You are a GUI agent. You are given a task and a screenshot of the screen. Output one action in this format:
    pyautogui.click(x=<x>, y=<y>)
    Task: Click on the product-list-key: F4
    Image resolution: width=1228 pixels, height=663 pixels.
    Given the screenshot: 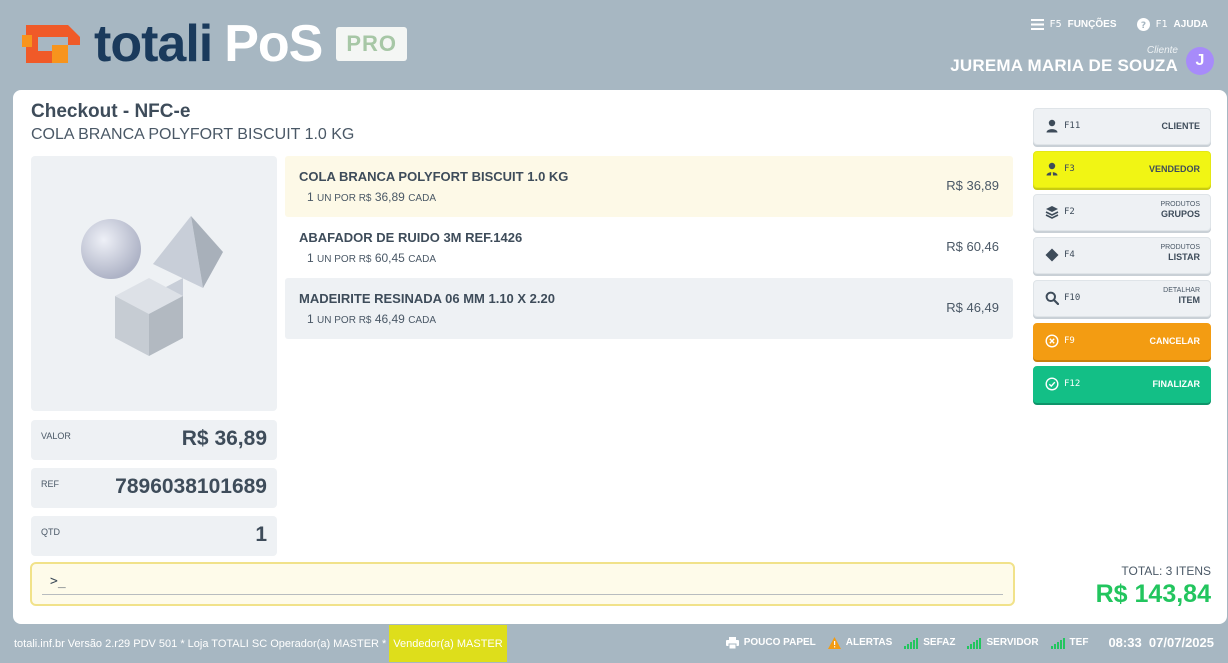 What is the action you would take?
    pyautogui.click(x=1069, y=255)
    